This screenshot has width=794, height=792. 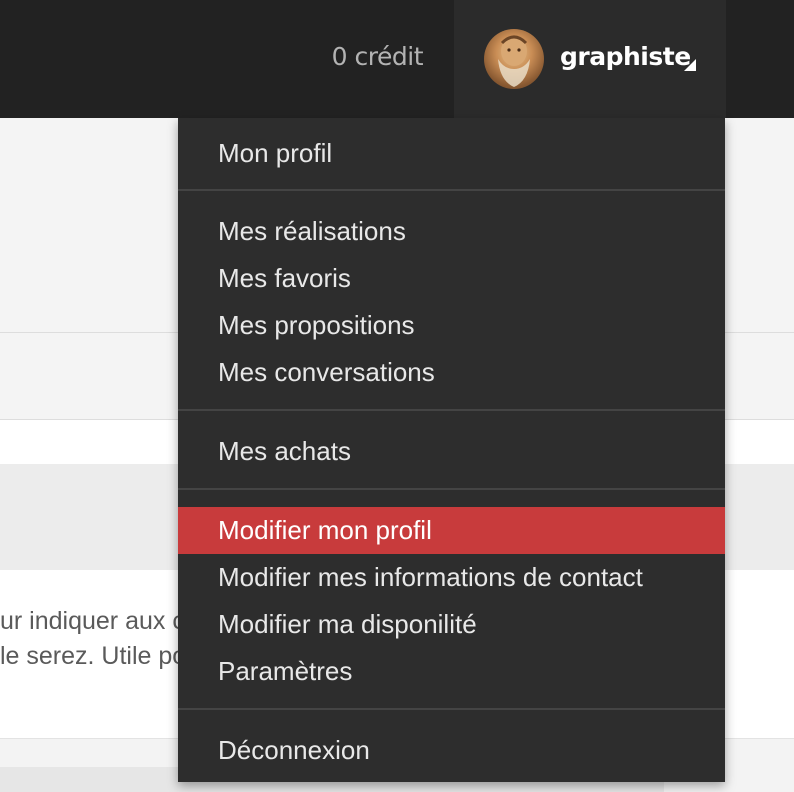 I want to click on menu-item-label: Modifier ma disponilité, so click(x=347, y=624).